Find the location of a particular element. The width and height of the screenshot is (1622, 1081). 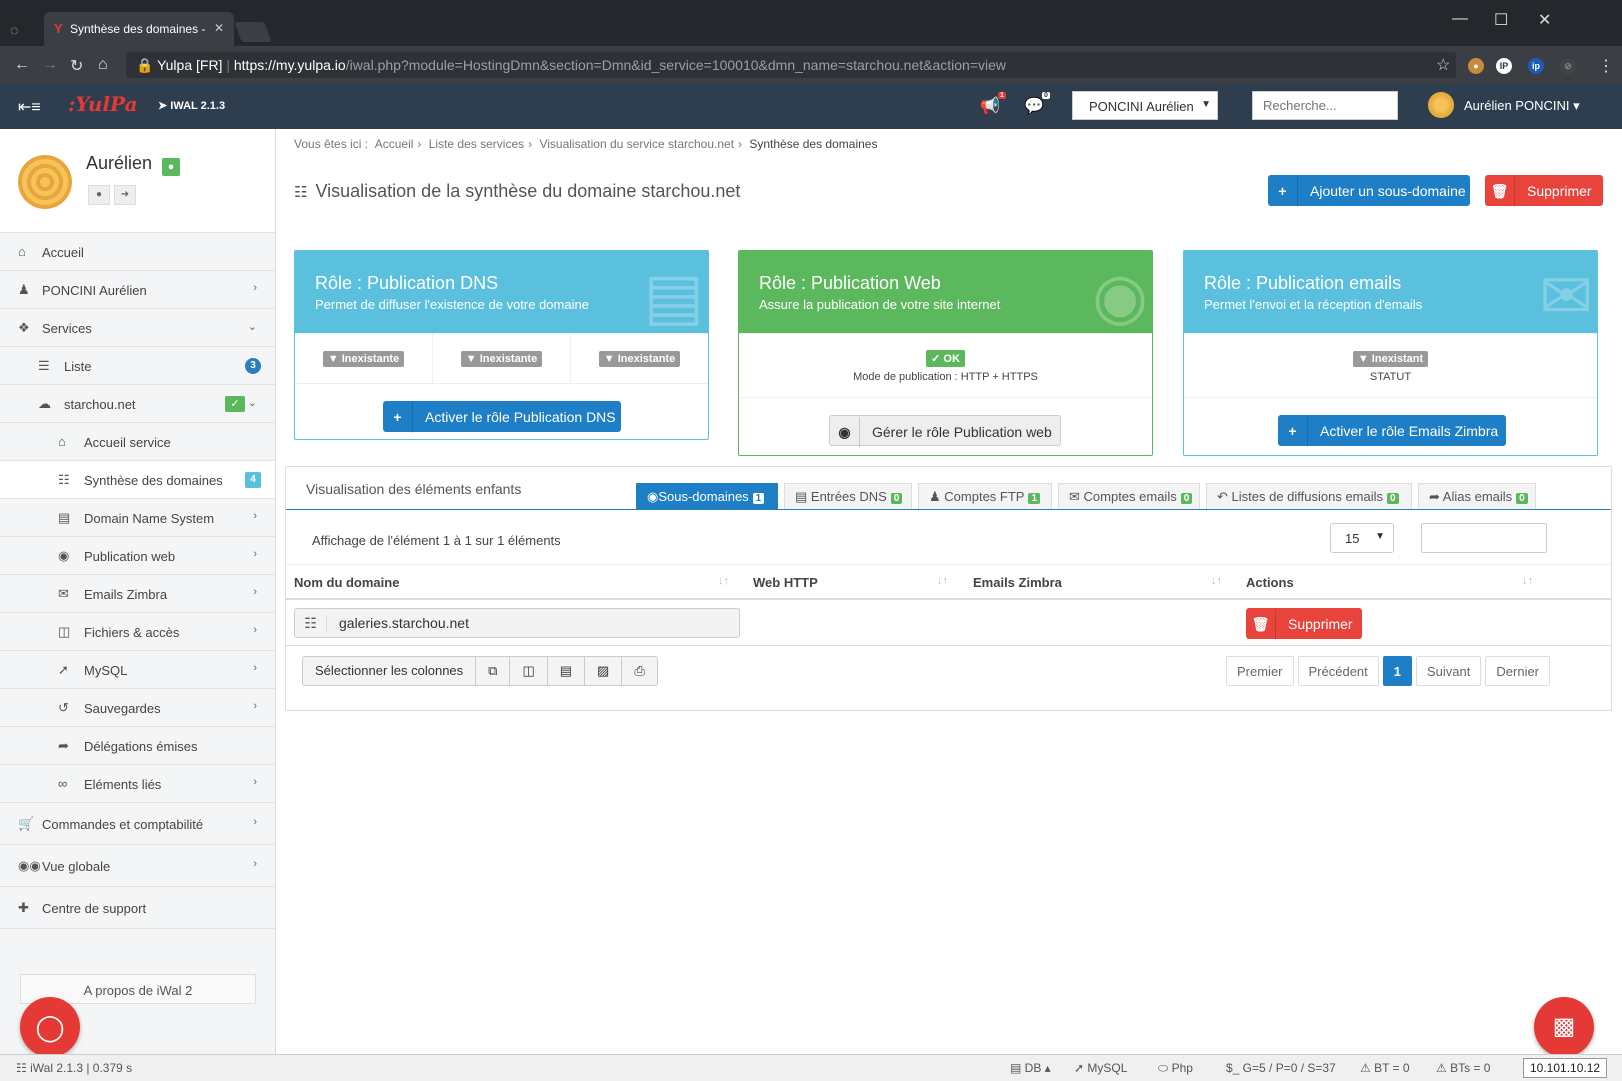

sidebar-item-liste: ☰ Liste 3 is located at coordinates (137, 366).